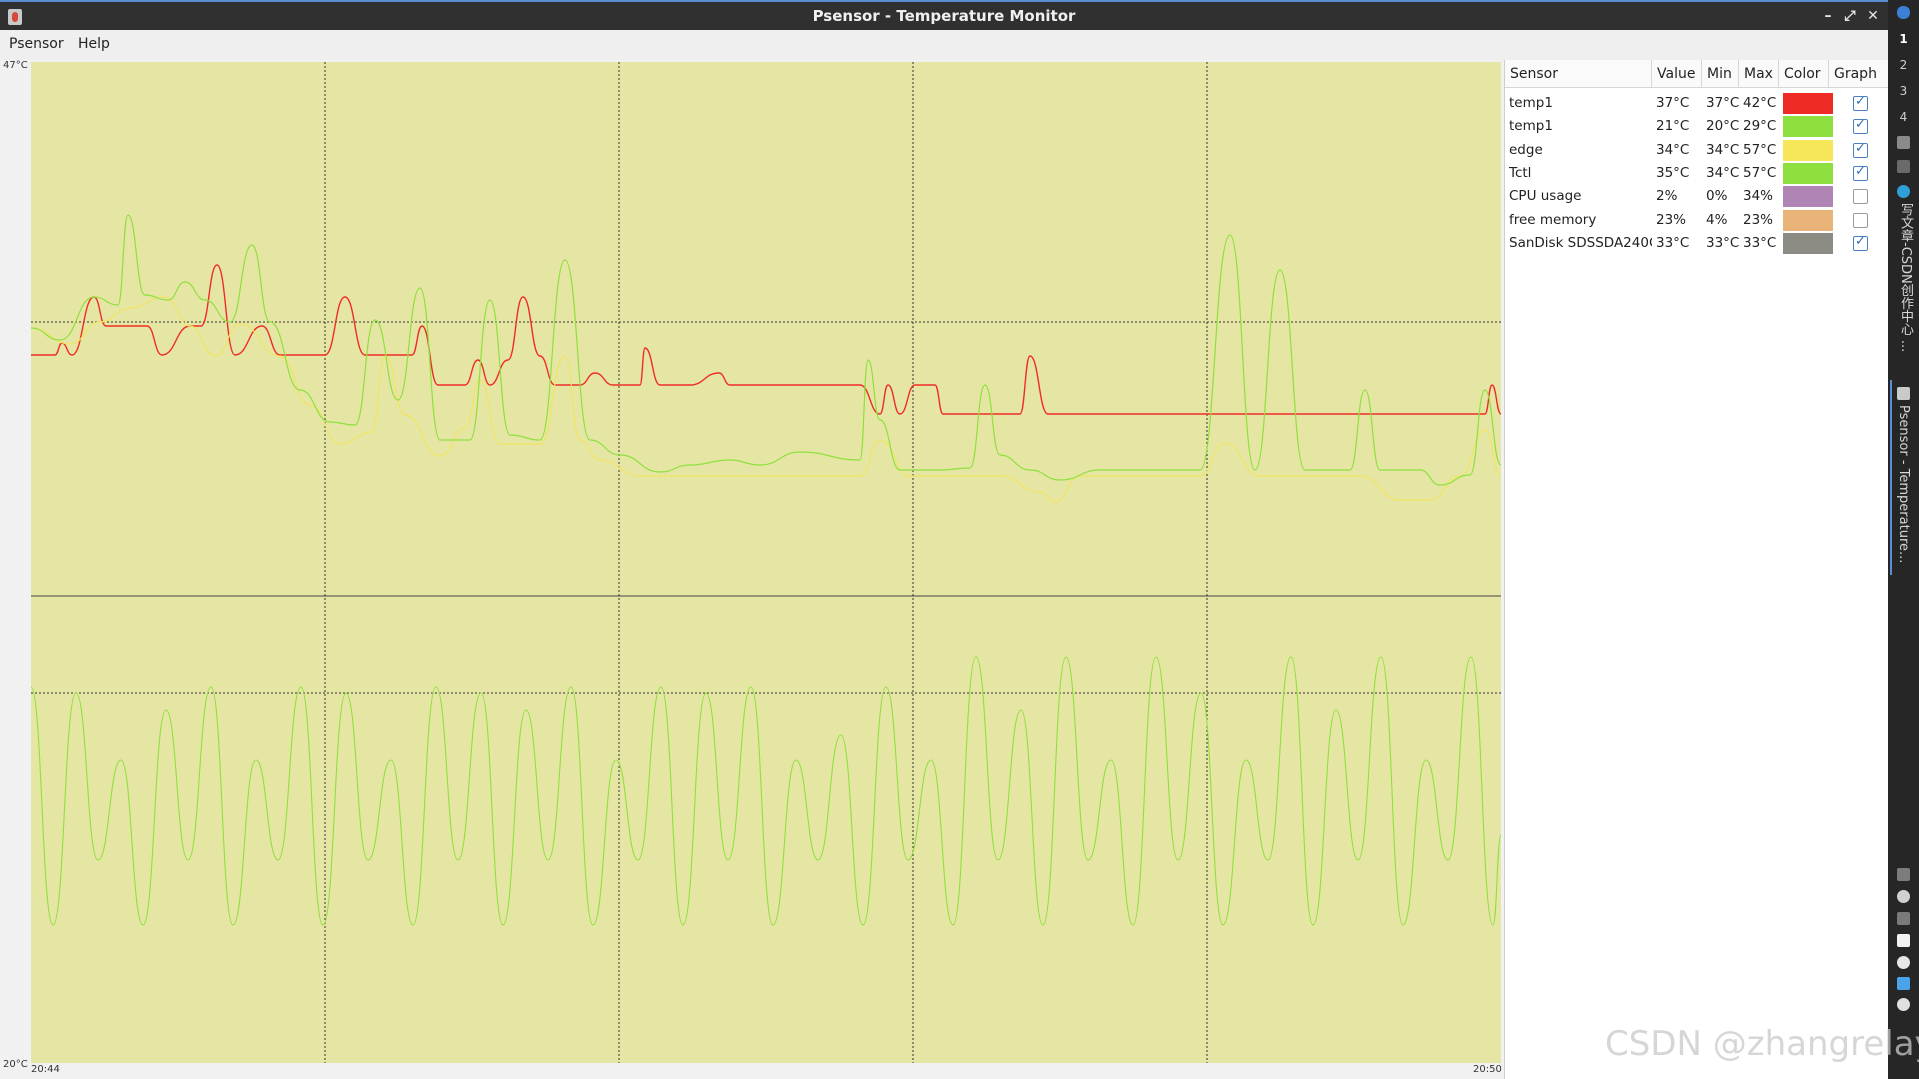 Image resolution: width=1919 pixels, height=1079 pixels. What do you see at coordinates (1520, 172) in the screenshot?
I see `cell-sensor: Tctl` at bounding box center [1520, 172].